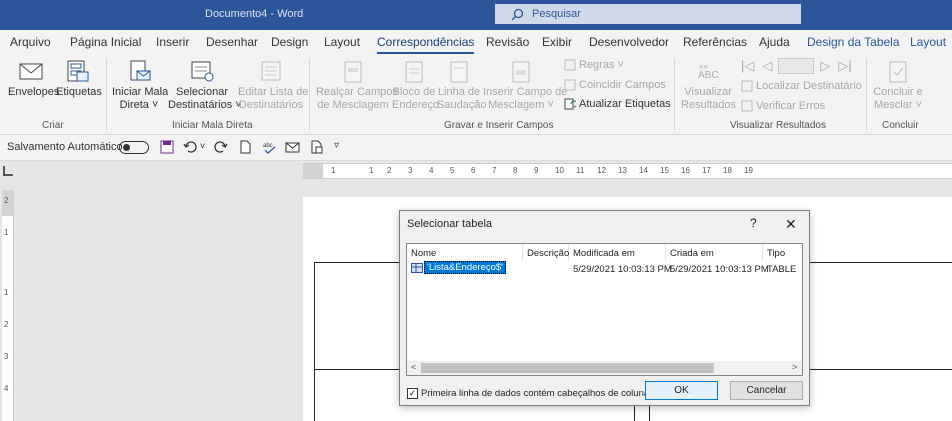  Describe the element at coordinates (336, 145) in the screenshot. I see `customize-toolbar-icon: ▿` at that location.